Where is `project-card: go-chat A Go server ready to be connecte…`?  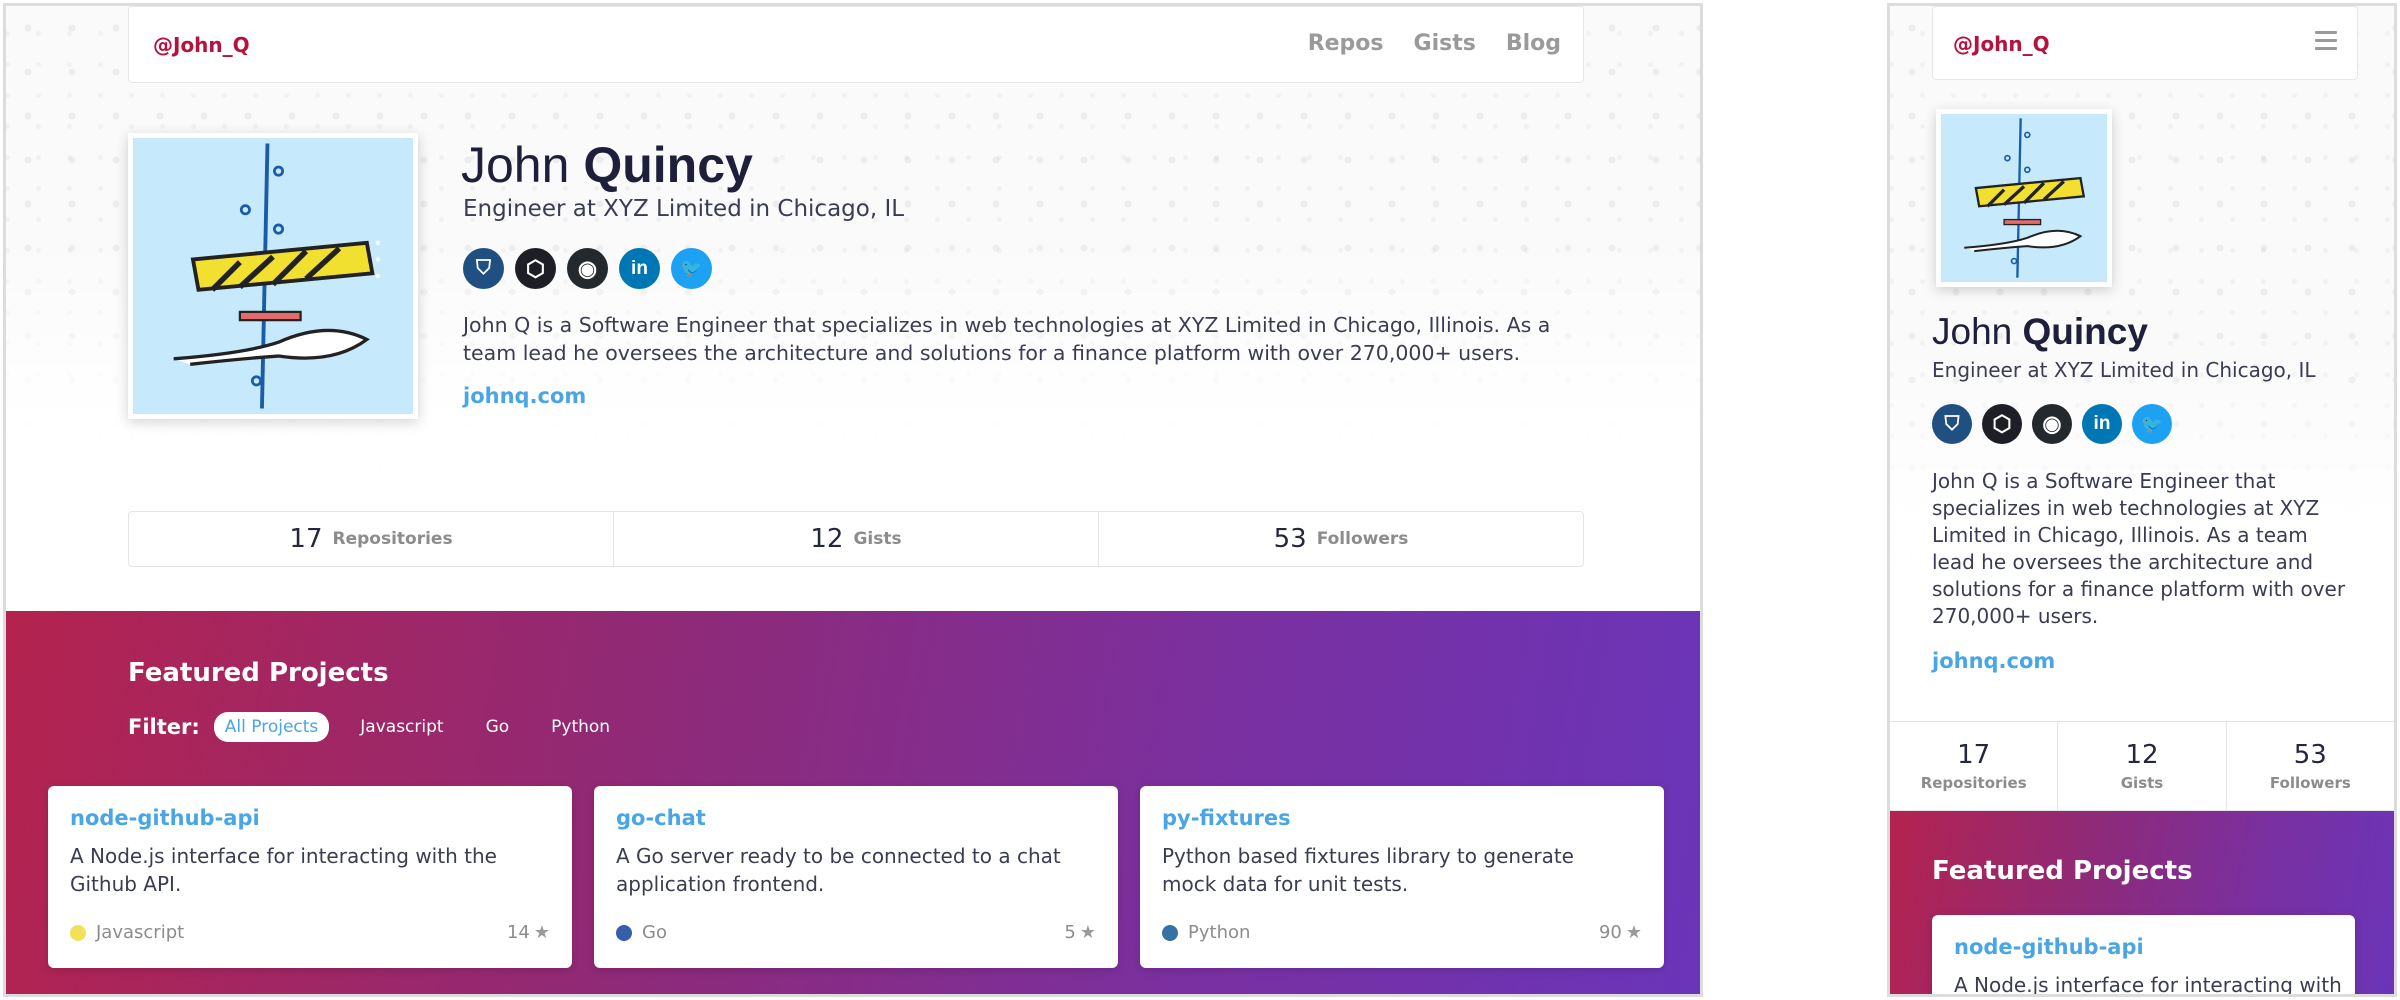 project-card: go-chat A Go server ready to be connecte… is located at coordinates (856, 877).